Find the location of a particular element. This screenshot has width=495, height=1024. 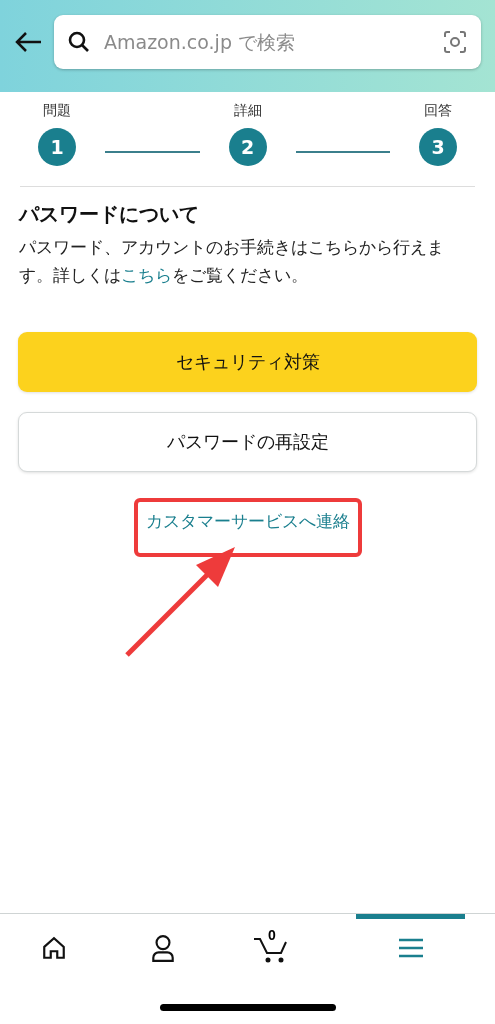

reset-password-button: パスワードの再設定 is located at coordinates (247, 442).